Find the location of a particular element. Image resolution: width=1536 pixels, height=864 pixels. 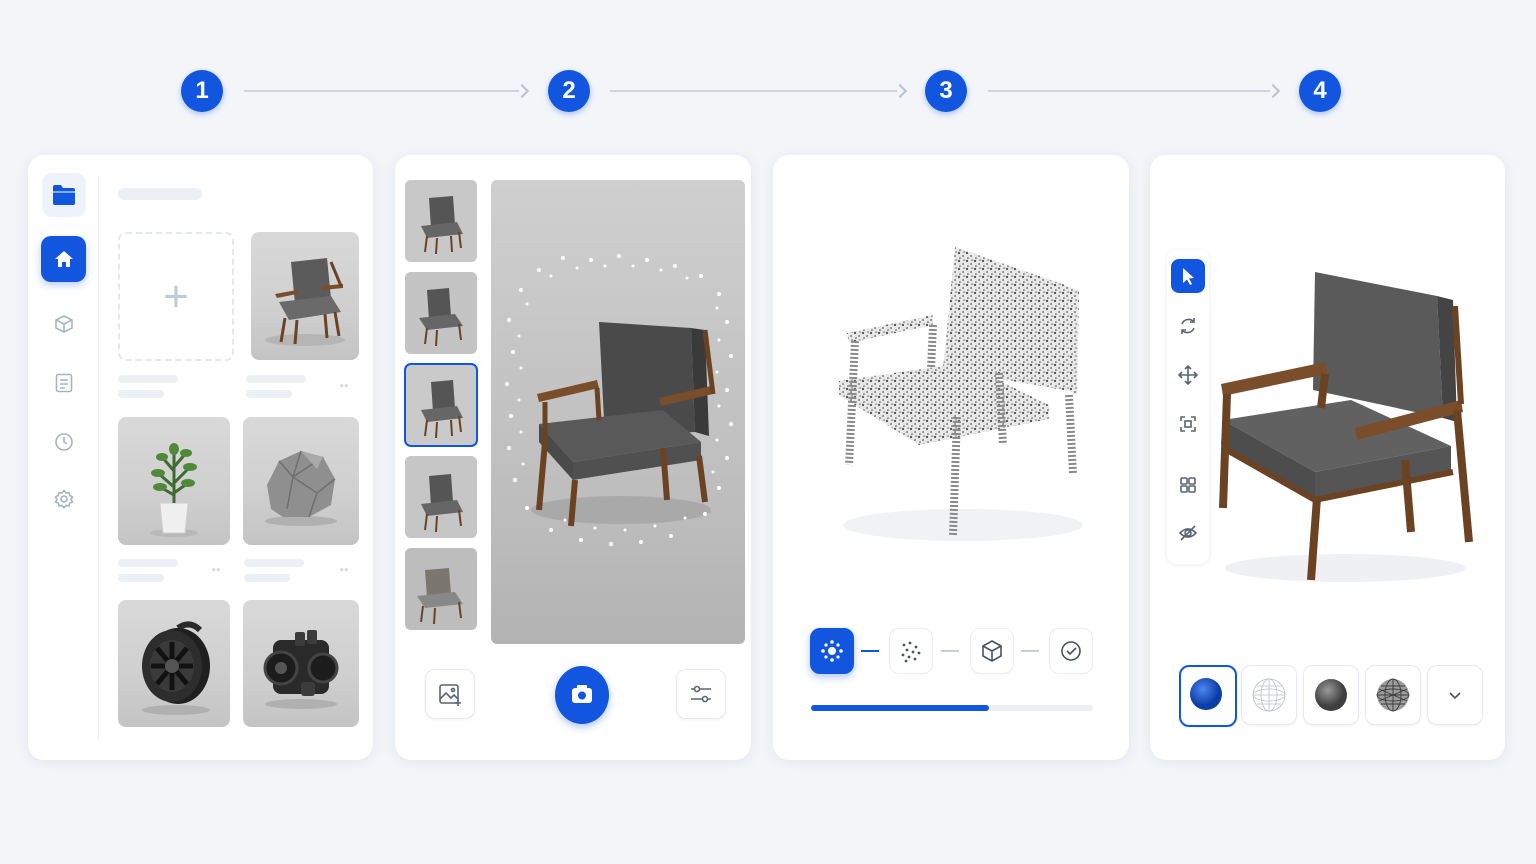

progress-fill is located at coordinates (900, 708).